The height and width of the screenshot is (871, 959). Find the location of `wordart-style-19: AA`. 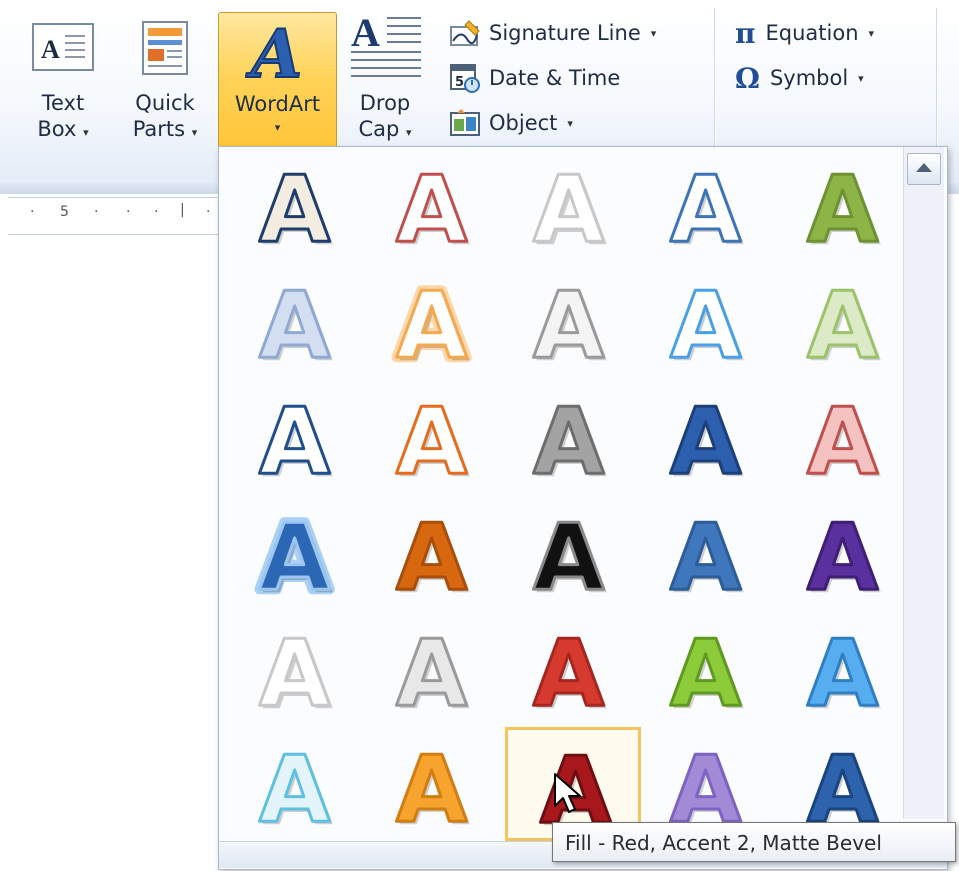

wordart-style-19: AA is located at coordinates (706, 554).